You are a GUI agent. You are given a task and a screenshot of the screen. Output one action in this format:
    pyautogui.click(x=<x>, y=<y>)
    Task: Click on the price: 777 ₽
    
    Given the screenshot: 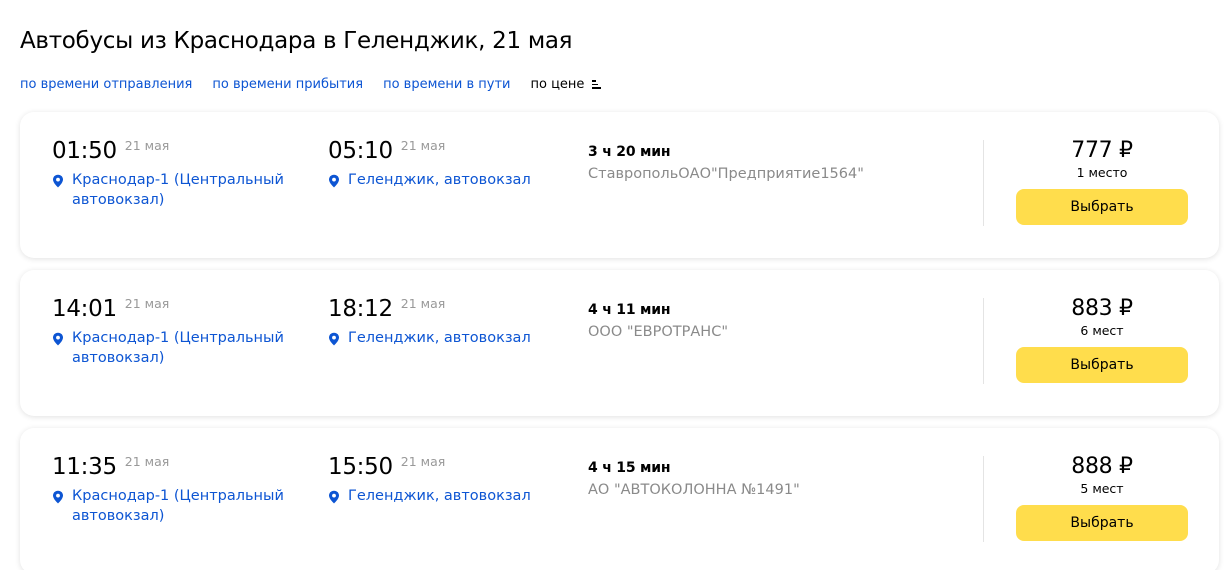 What is the action you would take?
    pyautogui.click(x=1102, y=150)
    